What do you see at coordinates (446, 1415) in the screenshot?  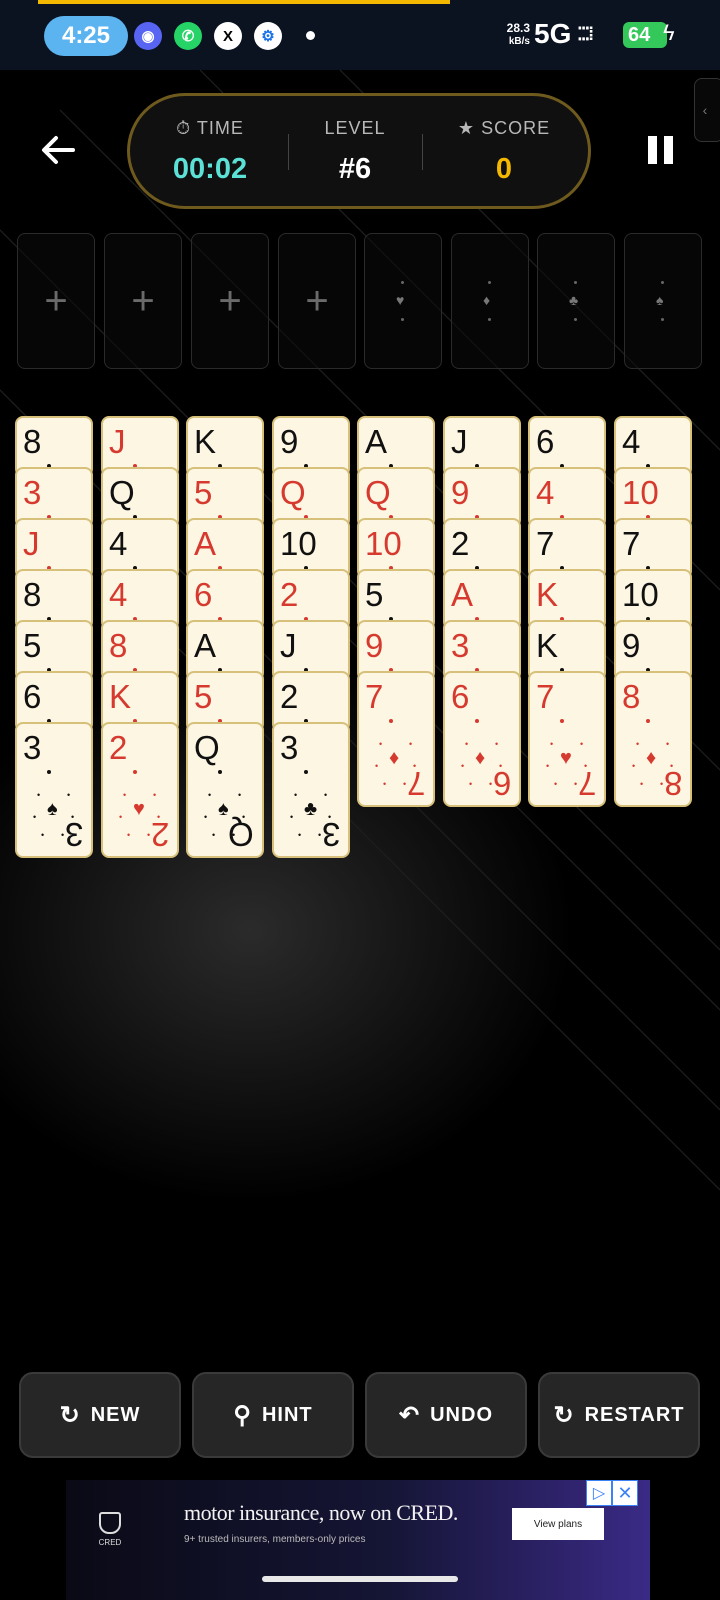 I see `undo-button: ↶ UNDO` at bounding box center [446, 1415].